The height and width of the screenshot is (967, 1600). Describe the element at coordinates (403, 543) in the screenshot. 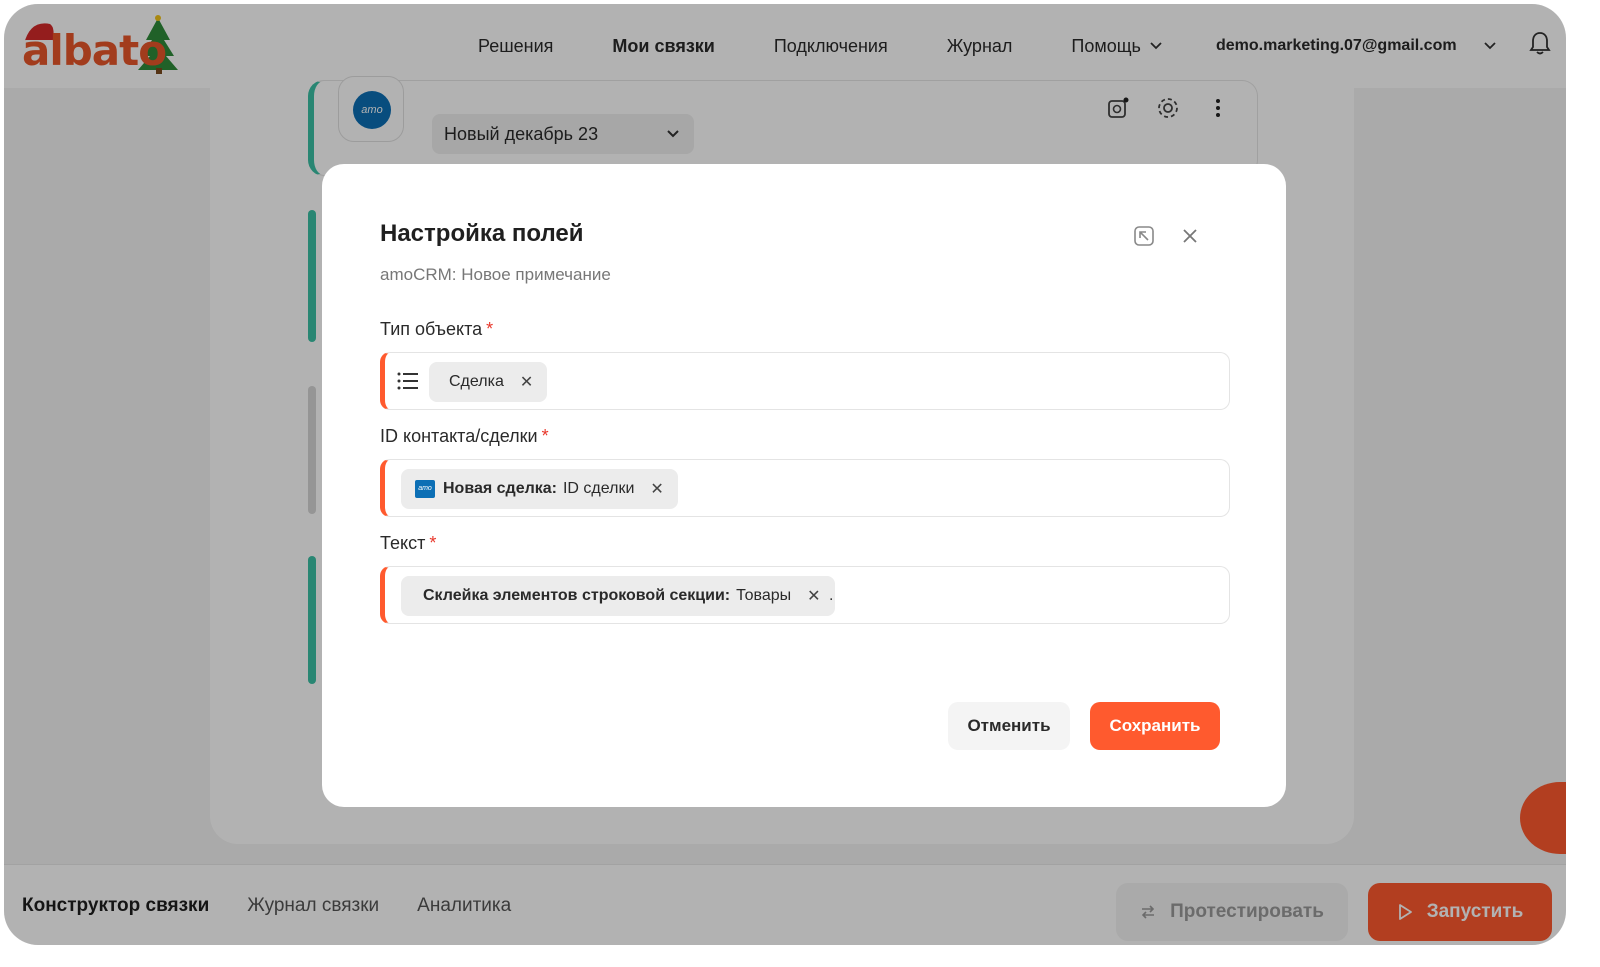

I see `field-label-text: Текст` at that location.